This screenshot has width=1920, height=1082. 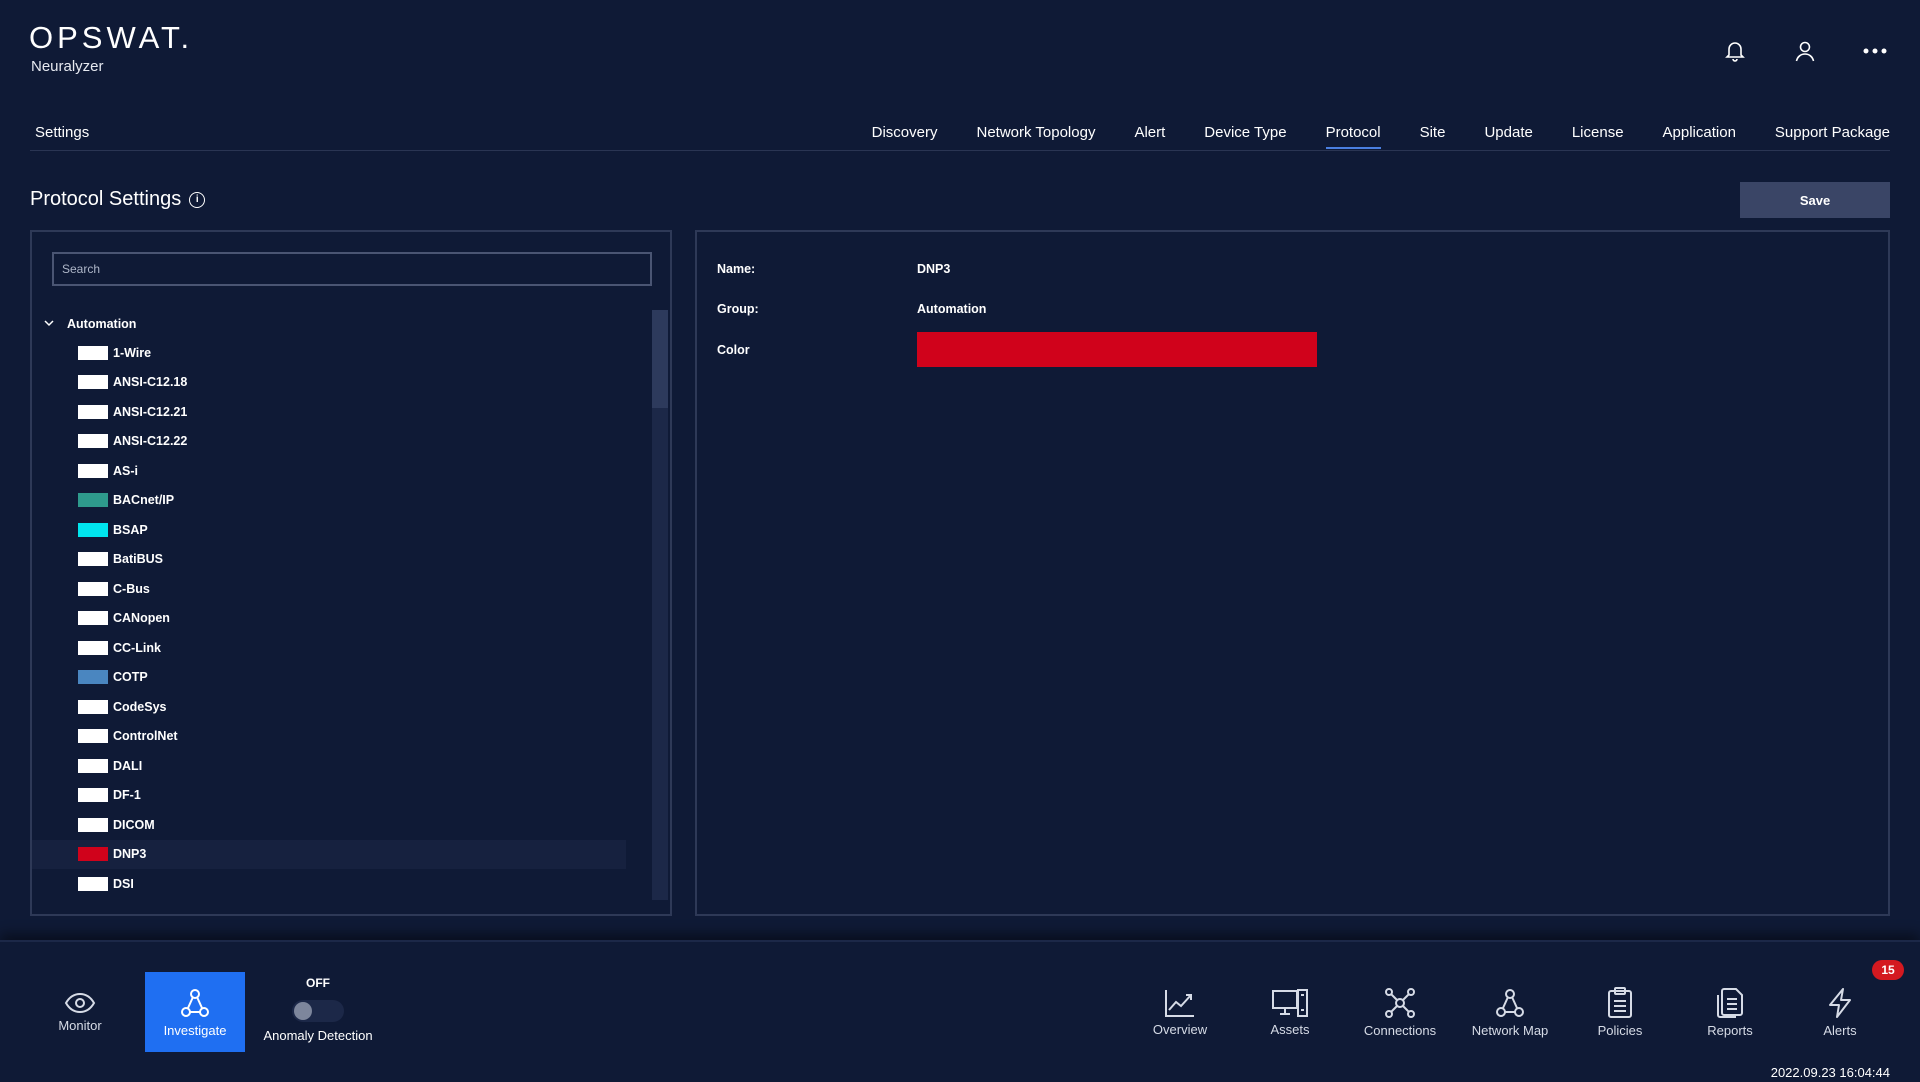 I want to click on protocol-item: ANSI-C12.22, so click(x=329, y=442).